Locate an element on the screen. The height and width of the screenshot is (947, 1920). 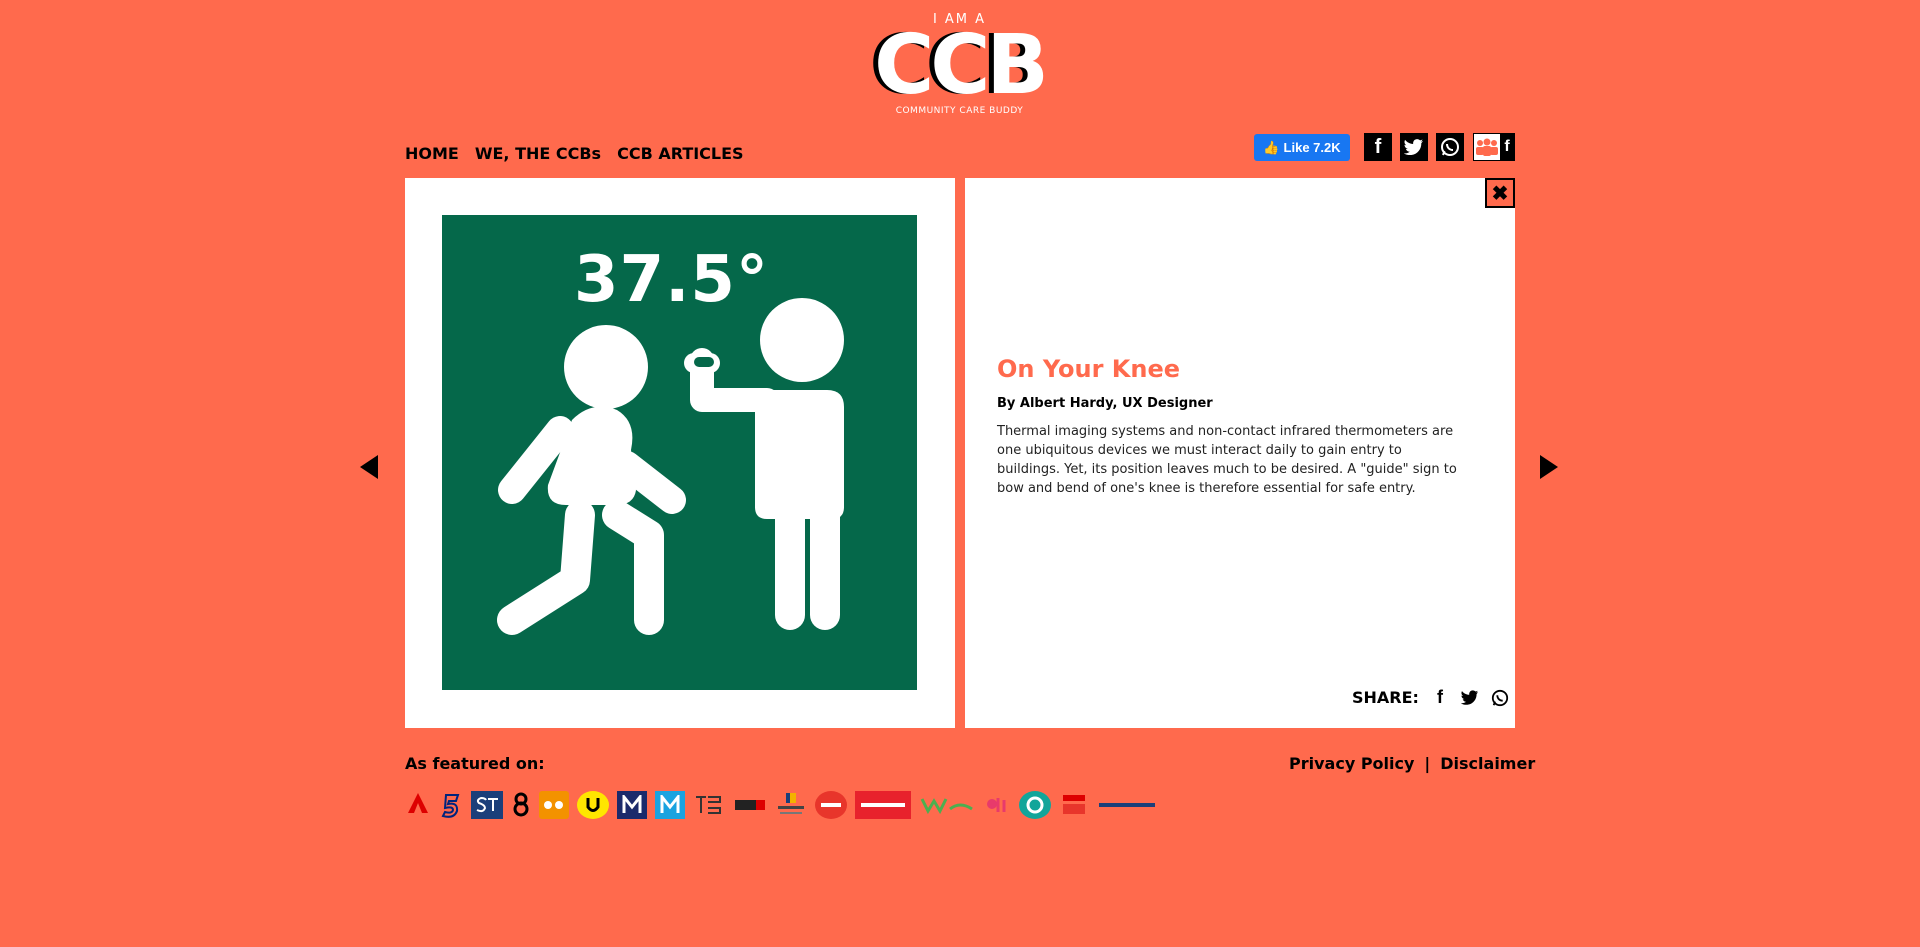
warna-logo is located at coordinates (947, 805).